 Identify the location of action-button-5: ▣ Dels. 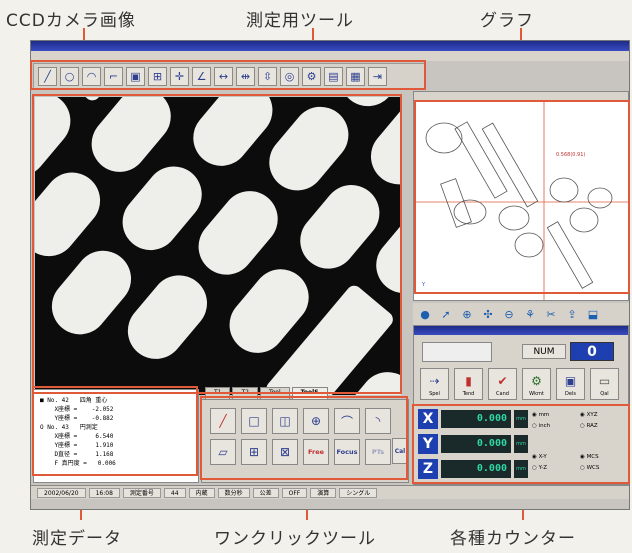
(570, 384).